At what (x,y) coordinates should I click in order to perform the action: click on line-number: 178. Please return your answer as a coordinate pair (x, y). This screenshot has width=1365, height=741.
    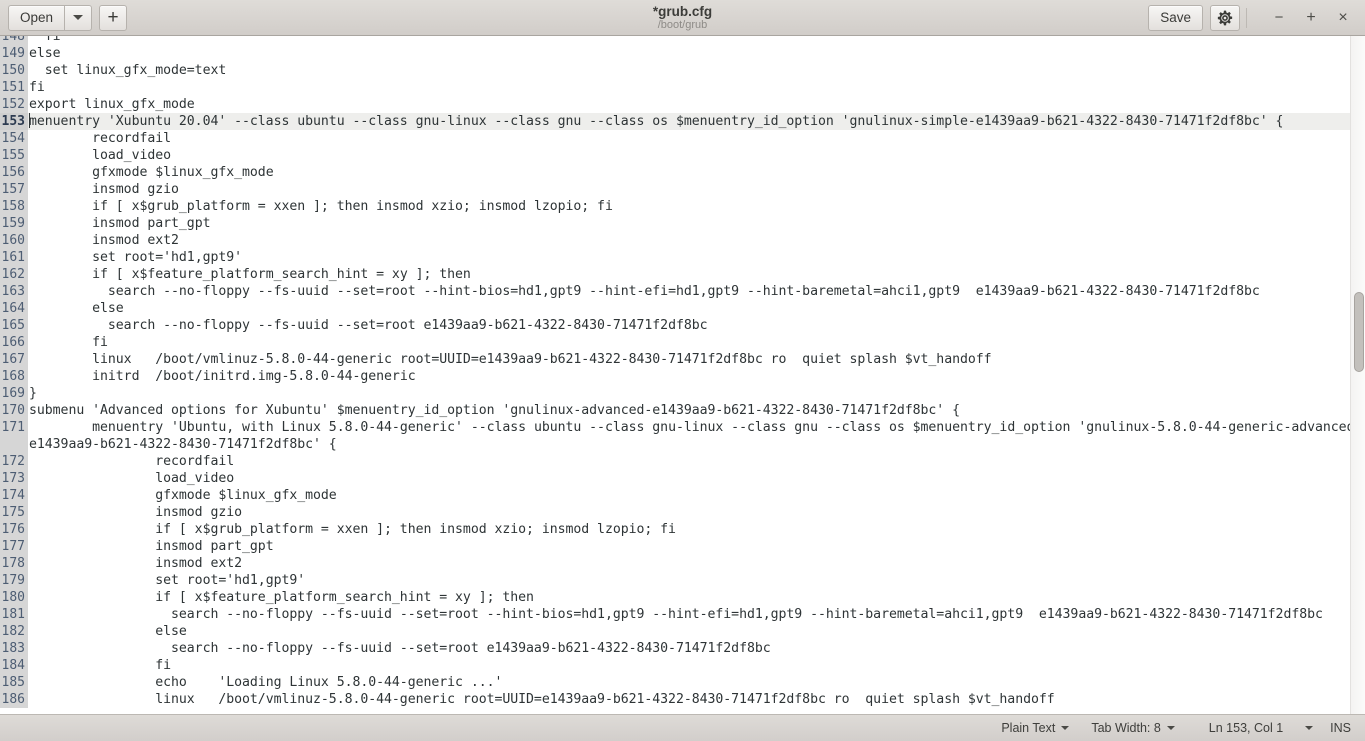
    Looking at the image, I should click on (14, 563).